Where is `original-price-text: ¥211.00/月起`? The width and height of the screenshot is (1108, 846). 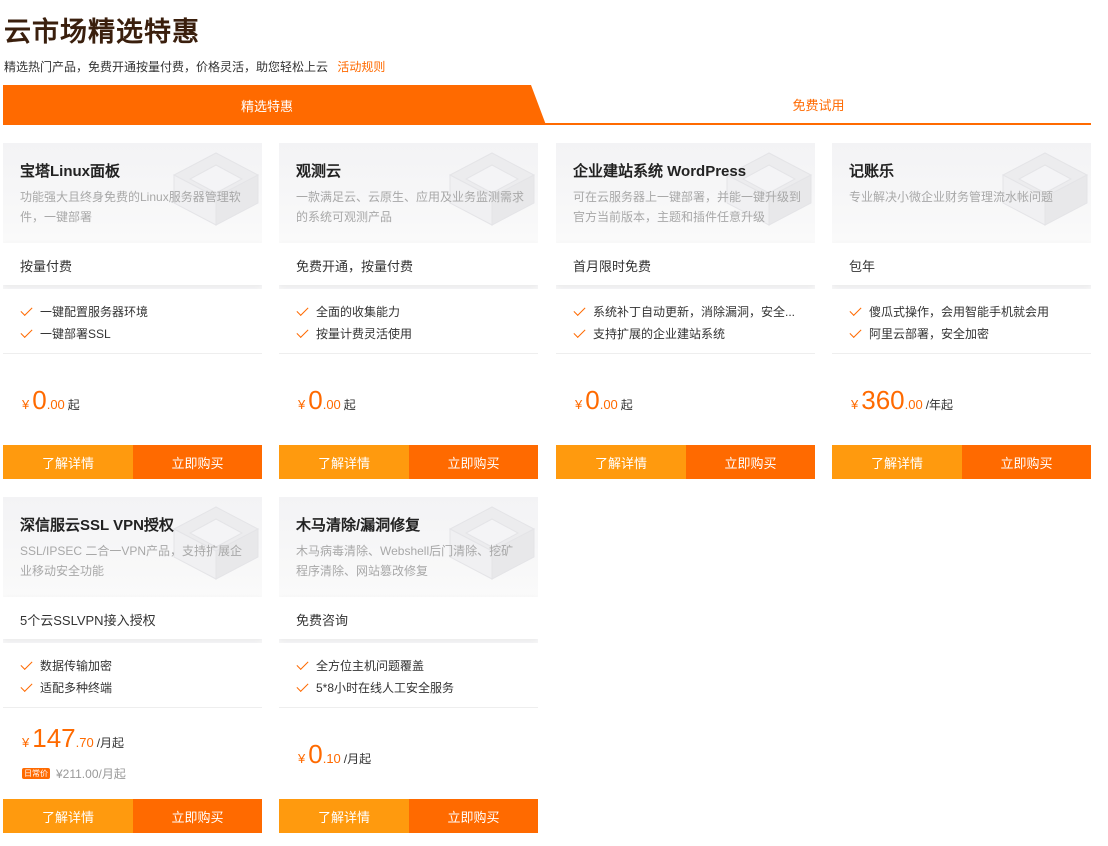 original-price-text: ¥211.00/月起 is located at coordinates (91, 774).